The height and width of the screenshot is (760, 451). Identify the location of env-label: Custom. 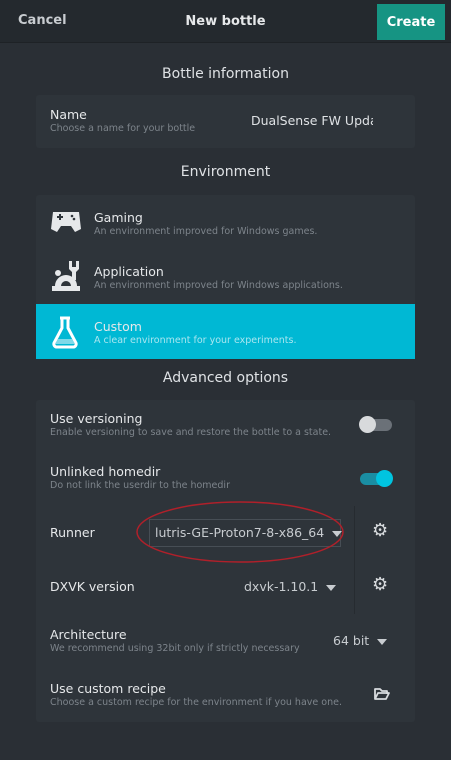
(118, 326).